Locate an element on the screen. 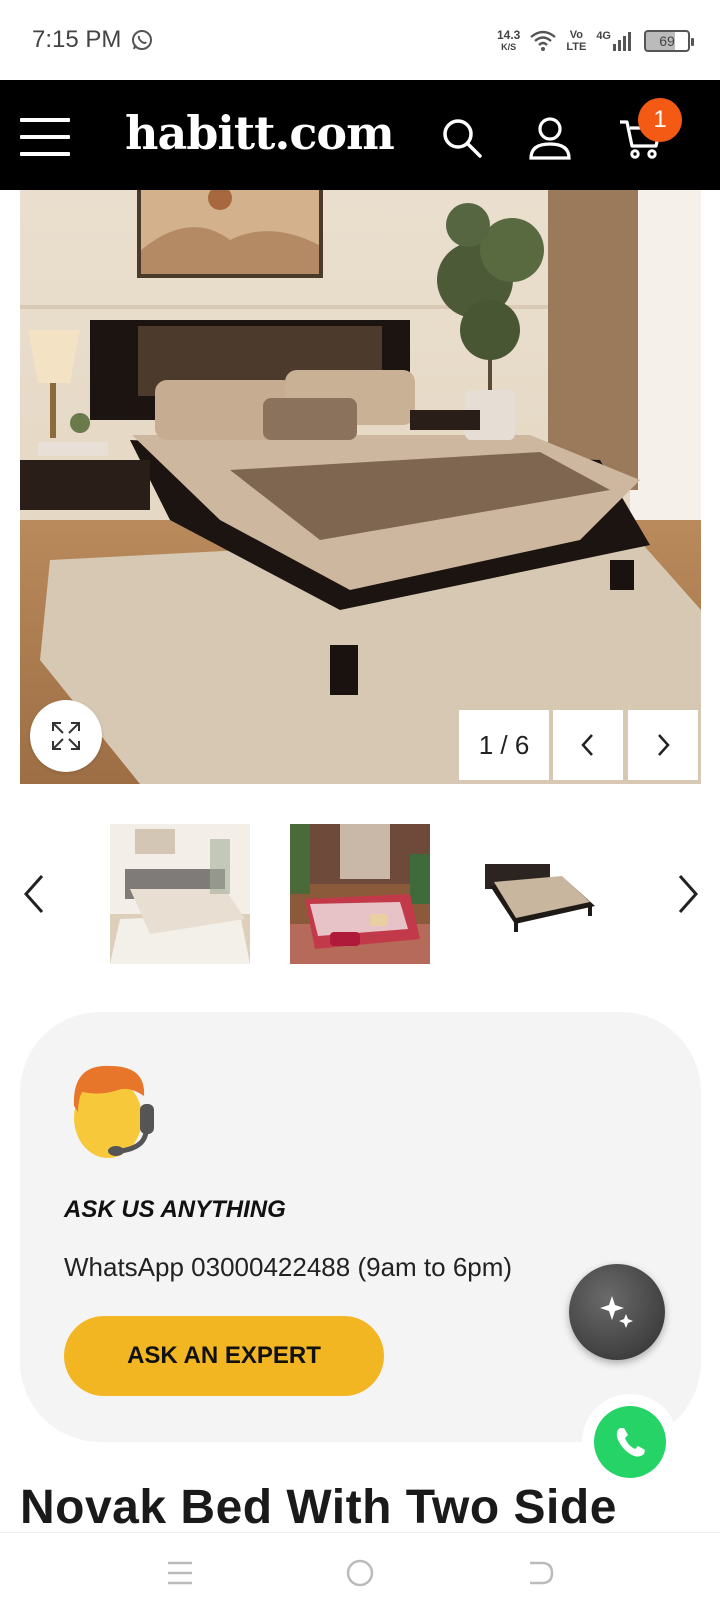  wifi-icon is located at coordinates (543, 40).